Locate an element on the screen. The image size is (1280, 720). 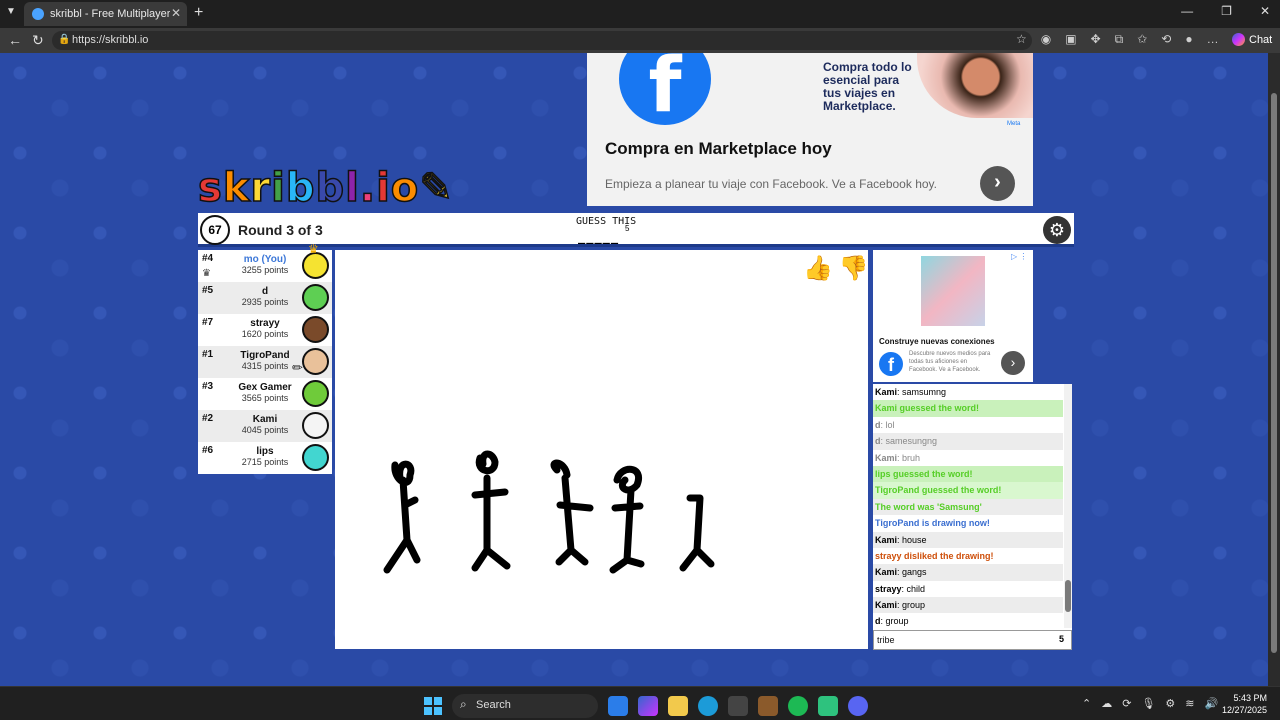
favorite-star-icon: ☆ is located at coordinates (1021, 39).